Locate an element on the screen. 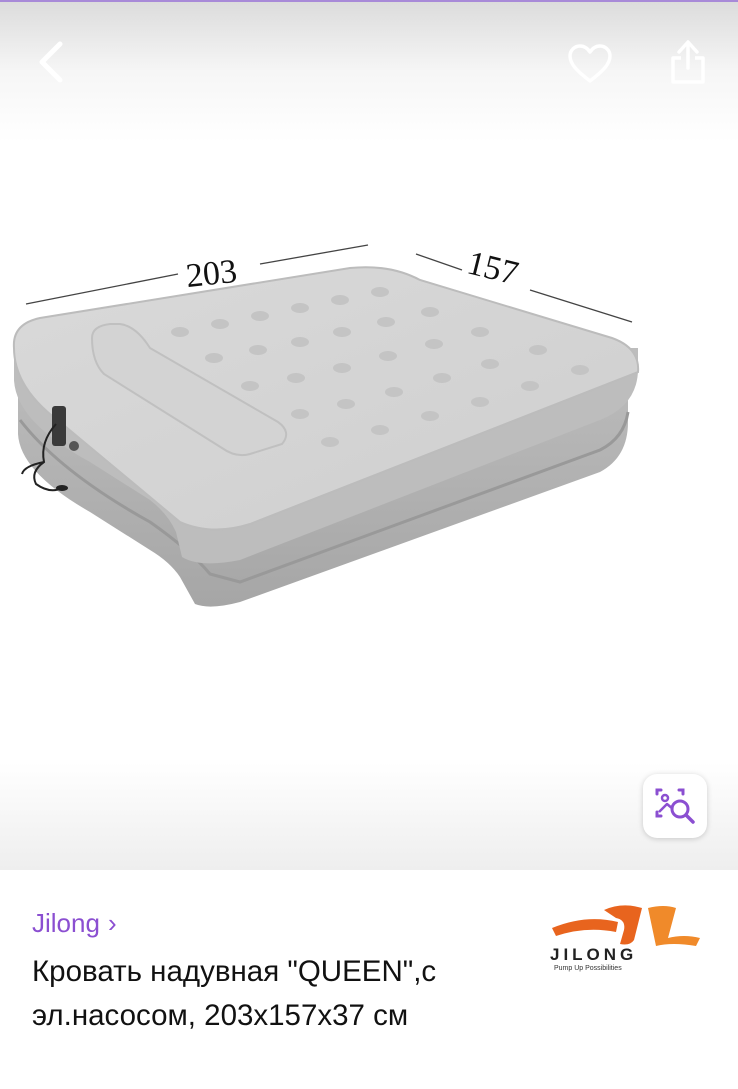 This screenshot has height=1089, width=738. brand-link: Jilong › is located at coordinates (74, 923).